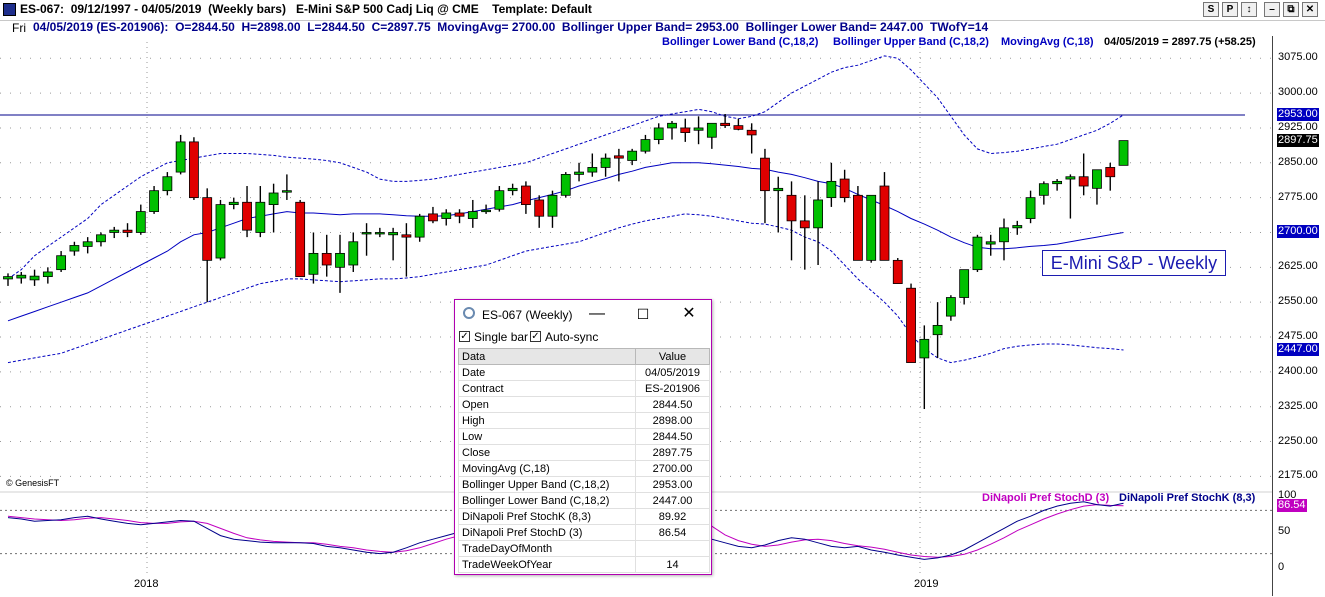 Image resolution: width=1325 pixels, height=597 pixels. Describe the element at coordinates (1298, 370) in the screenshot. I see `price-tick-label: 2400.00` at that location.